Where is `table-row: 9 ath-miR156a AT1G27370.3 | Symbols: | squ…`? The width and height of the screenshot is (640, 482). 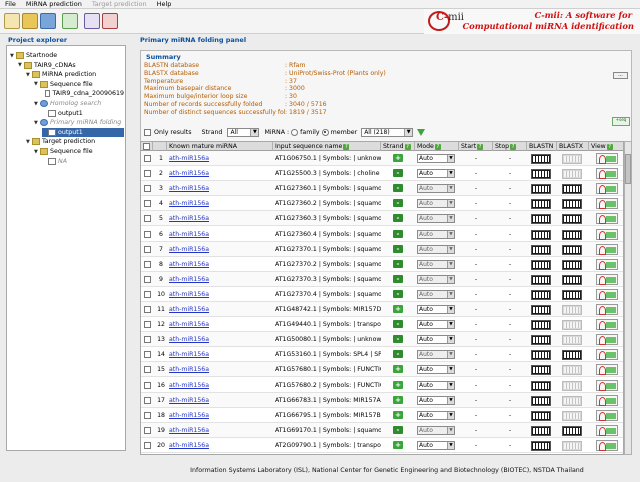 table-row: 9 ath-miR156a AT1G27370.3 | Symbols: | squ… is located at coordinates (382, 279).